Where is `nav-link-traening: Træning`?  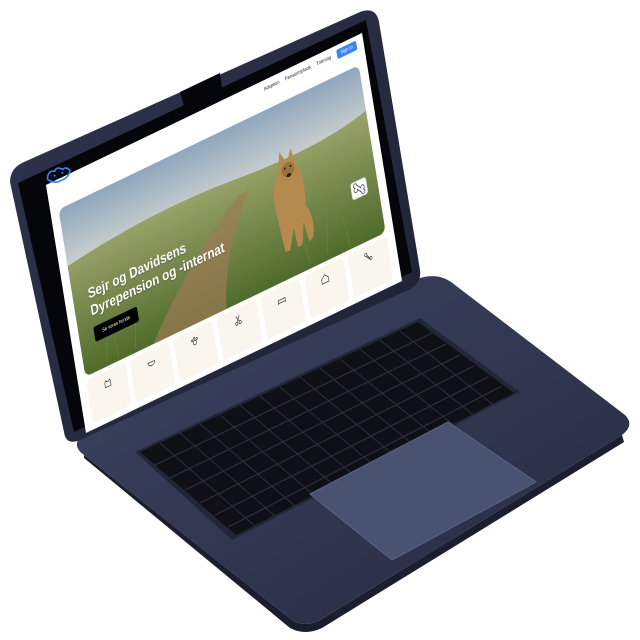 nav-link-traening: Træning is located at coordinates (323, 61).